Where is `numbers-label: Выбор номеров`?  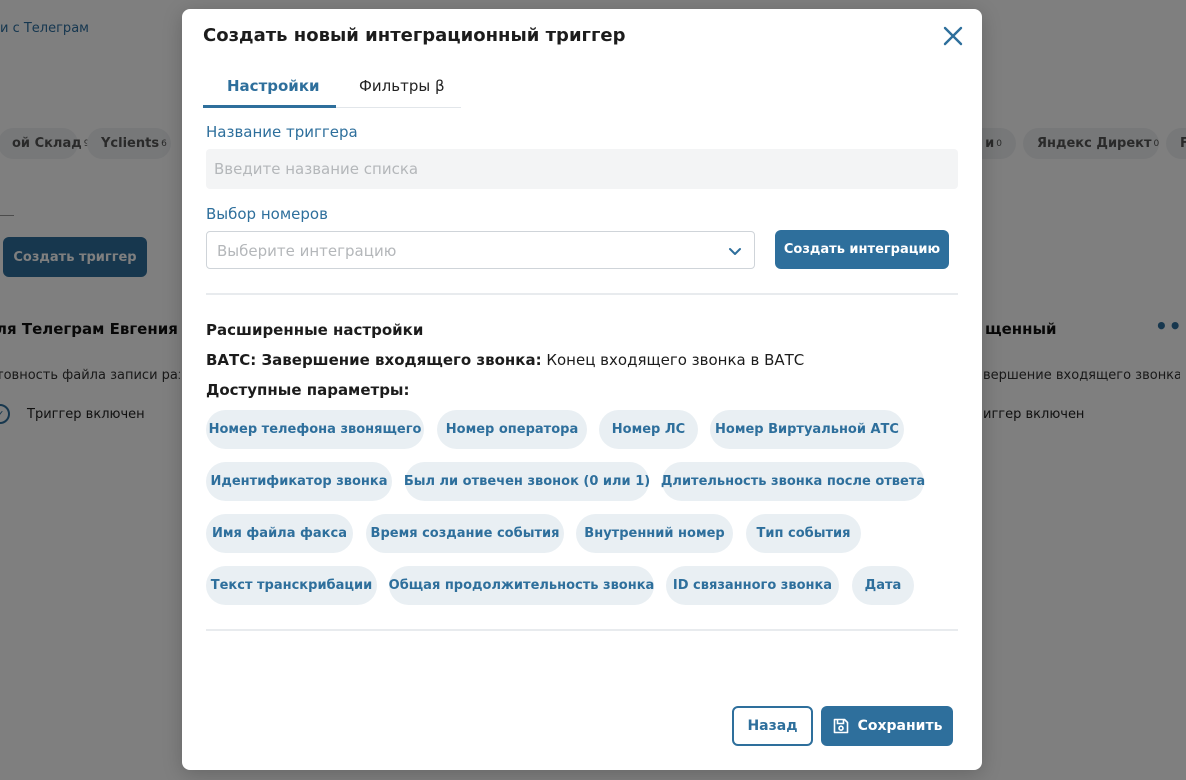
numbers-label: Выбор номеров is located at coordinates (267, 214).